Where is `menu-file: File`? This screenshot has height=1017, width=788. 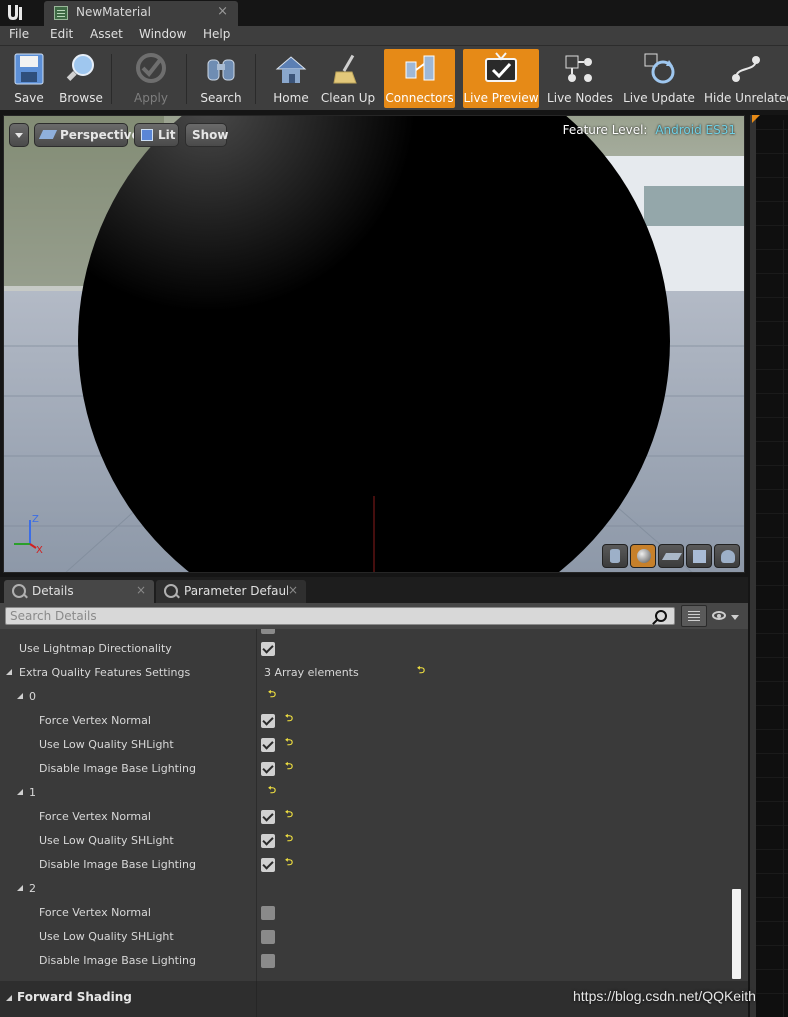 menu-file: File is located at coordinates (19, 34).